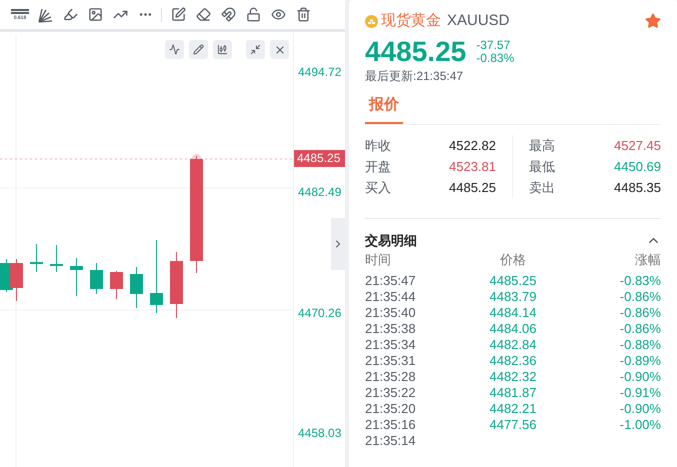 Image resolution: width=677 pixels, height=467 pixels. I want to click on trade-time: 21:35:44, so click(391, 296).